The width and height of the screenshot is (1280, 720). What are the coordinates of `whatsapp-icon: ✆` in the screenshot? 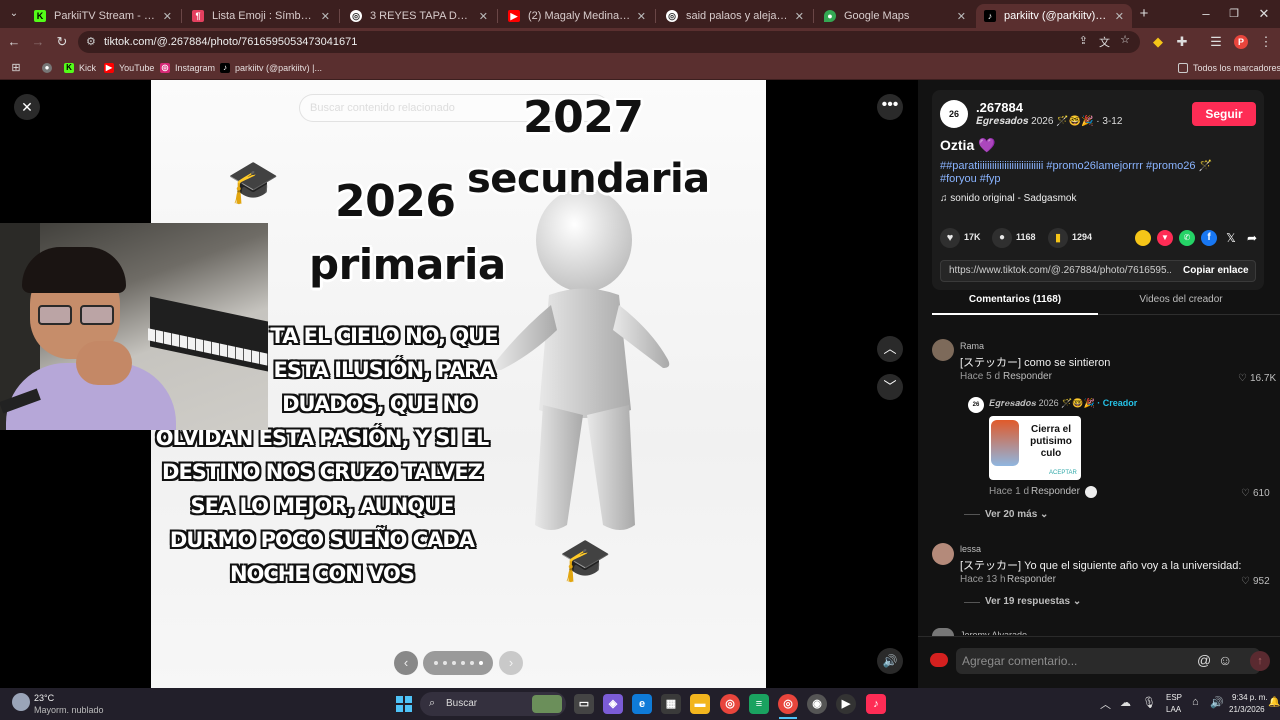 It's located at (1187, 238).